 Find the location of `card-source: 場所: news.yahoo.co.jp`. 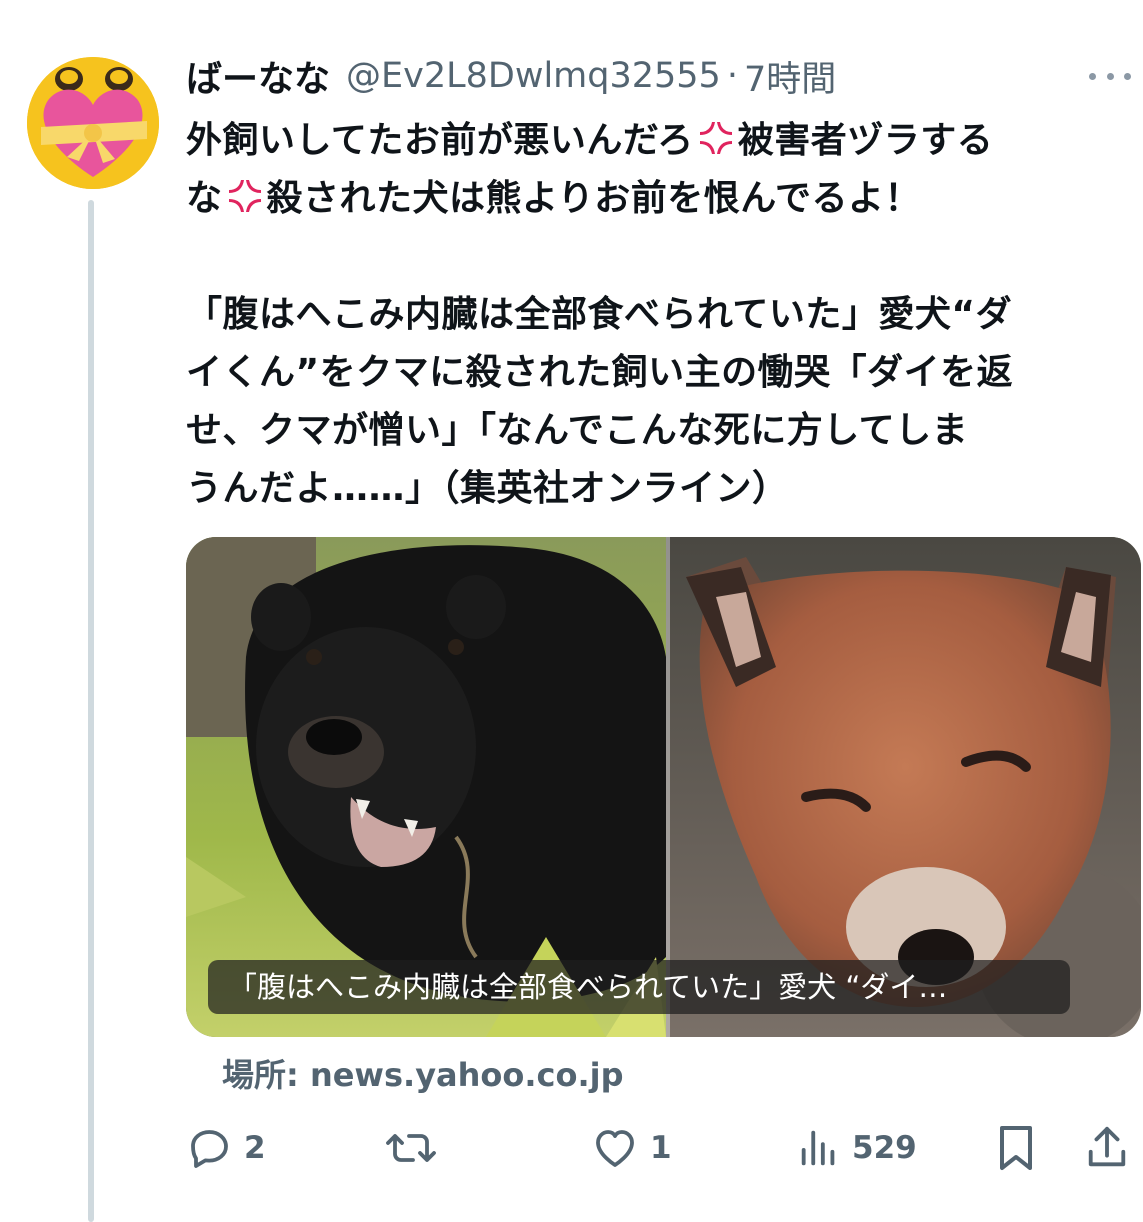

card-source: 場所: news.yahoo.co.jp is located at coordinates (423, 1073).